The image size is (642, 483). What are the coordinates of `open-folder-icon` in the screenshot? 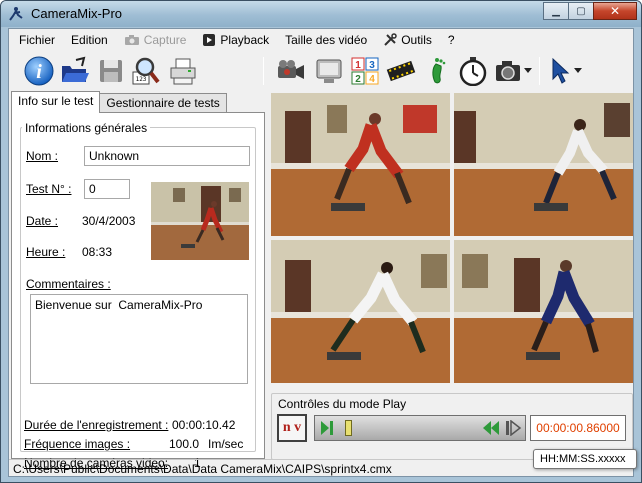 It's located at (75, 69).